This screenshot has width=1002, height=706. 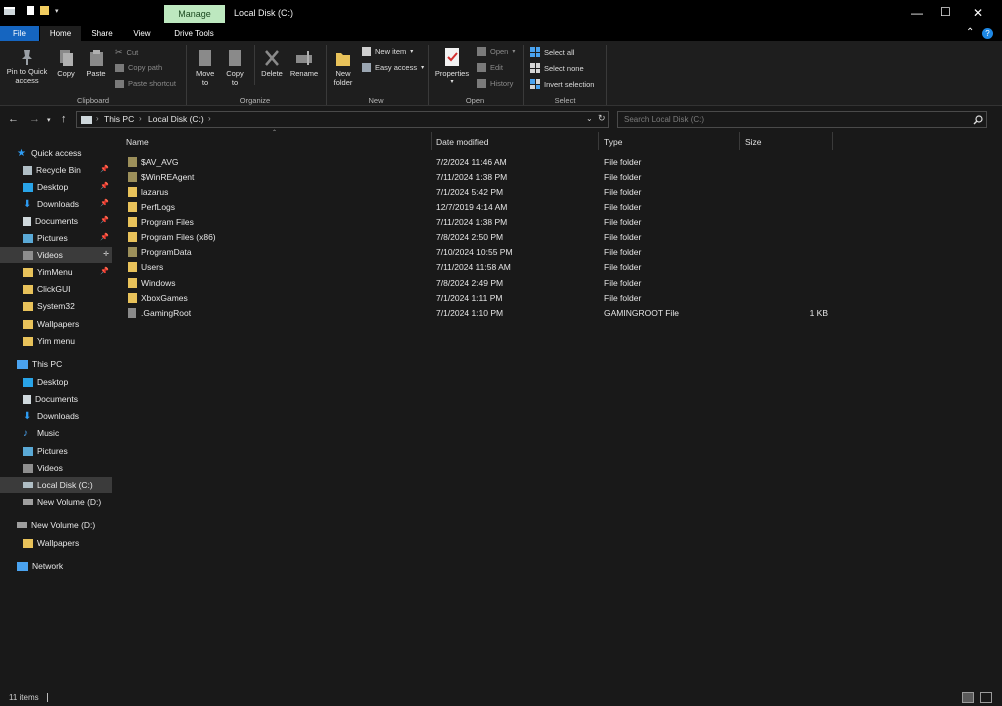 What do you see at coordinates (56, 187) in the screenshot?
I see `nav-item-desktop: Desktop 📌` at bounding box center [56, 187].